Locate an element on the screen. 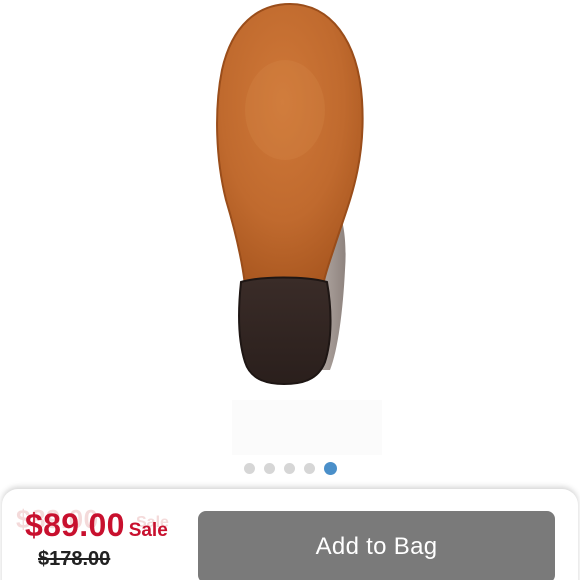  add-to-bag-button: Add to Bag is located at coordinates (376, 545).